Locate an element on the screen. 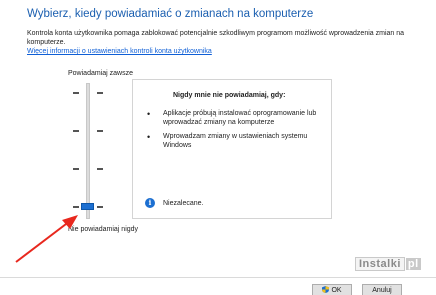 This screenshot has width=436, height=295. info-icon: i is located at coordinates (150, 203).